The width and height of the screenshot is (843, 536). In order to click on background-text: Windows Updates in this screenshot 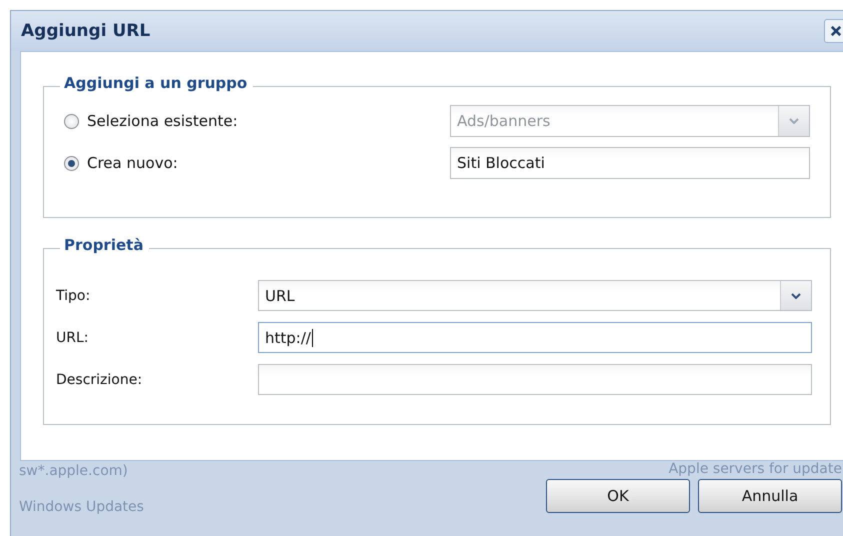, I will do `click(81, 507)`.